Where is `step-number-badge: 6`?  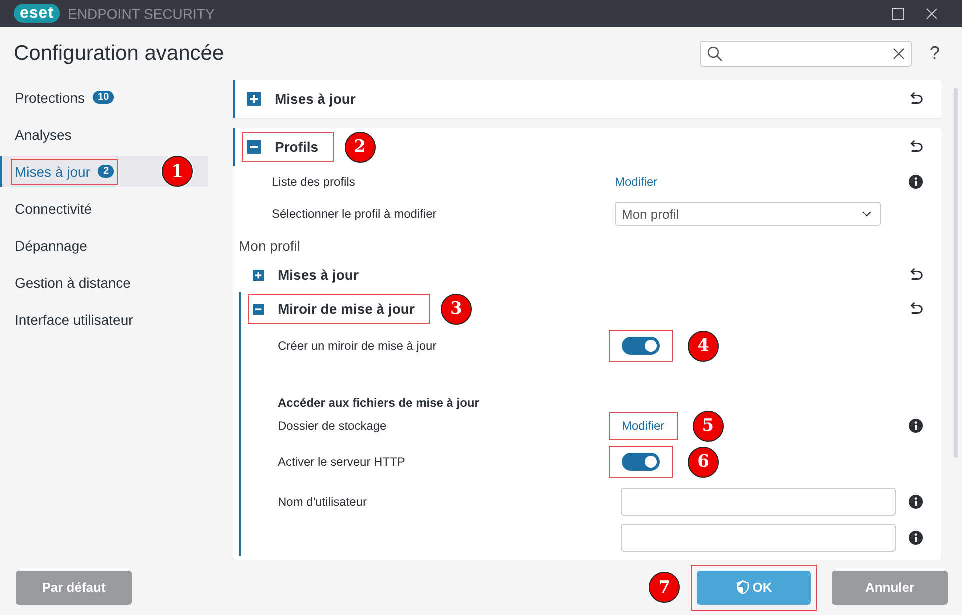
step-number-badge: 6 is located at coordinates (703, 462).